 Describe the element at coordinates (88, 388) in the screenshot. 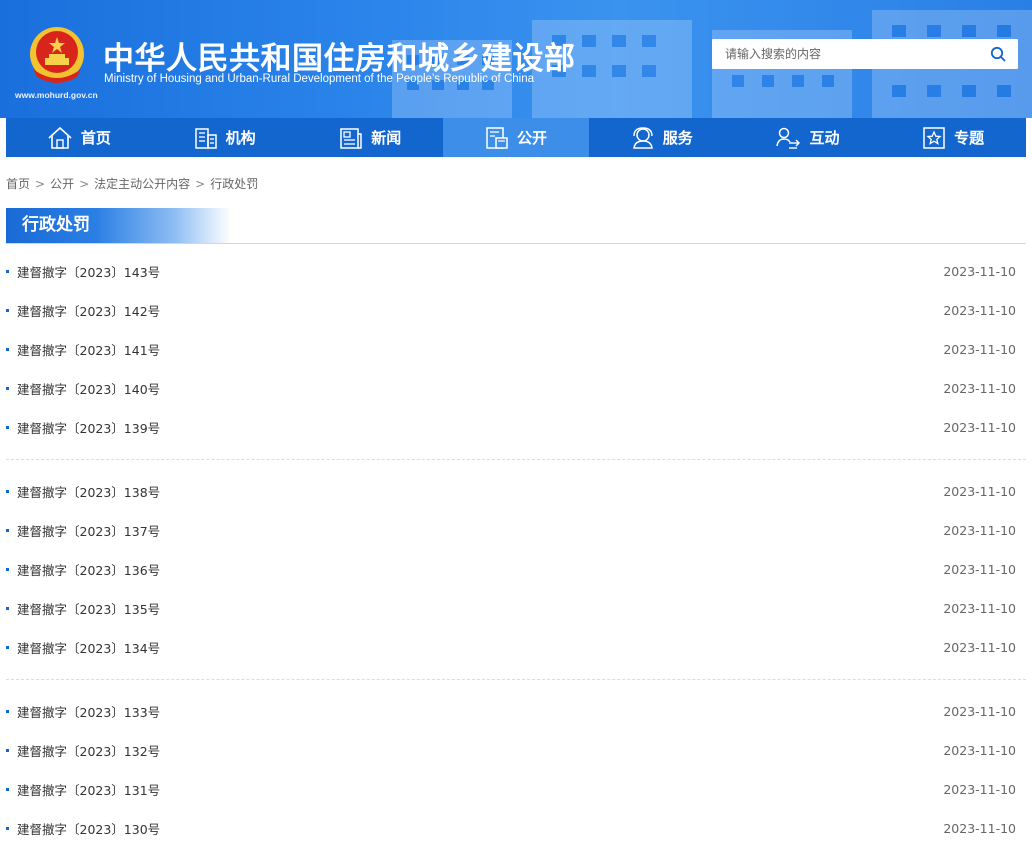

I see `item-title: 建督撤字〔2023〕140号` at that location.